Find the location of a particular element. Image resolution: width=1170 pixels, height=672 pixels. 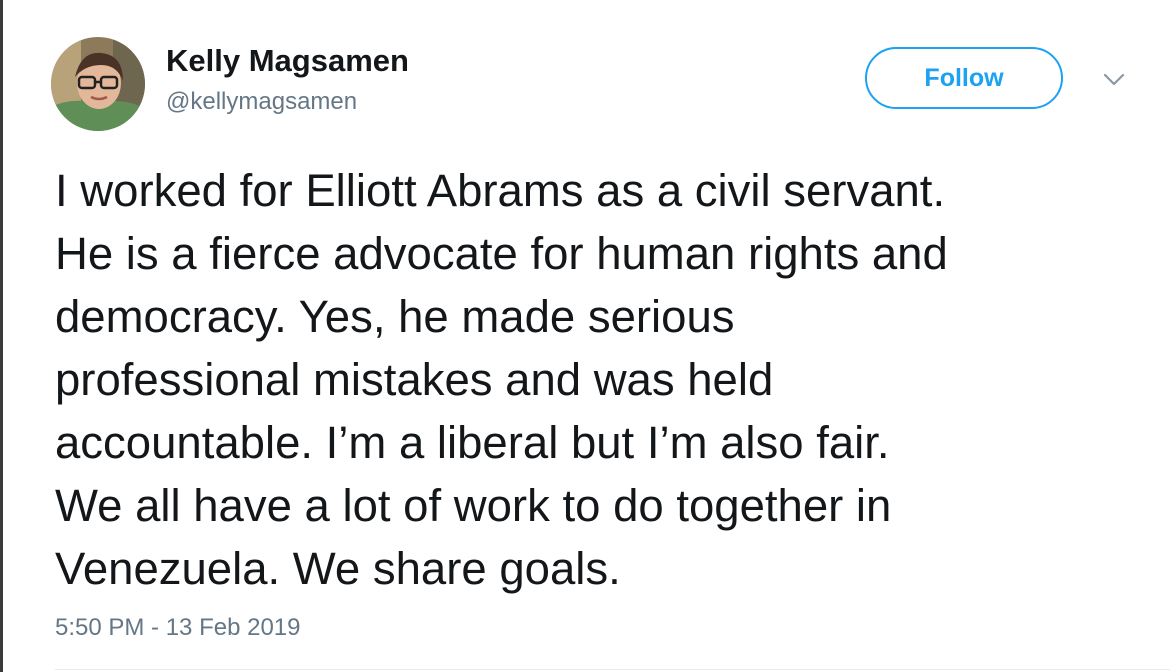

tweet-timestamp: 5:50 PM - 13 Feb 2019 is located at coordinates (177, 628).